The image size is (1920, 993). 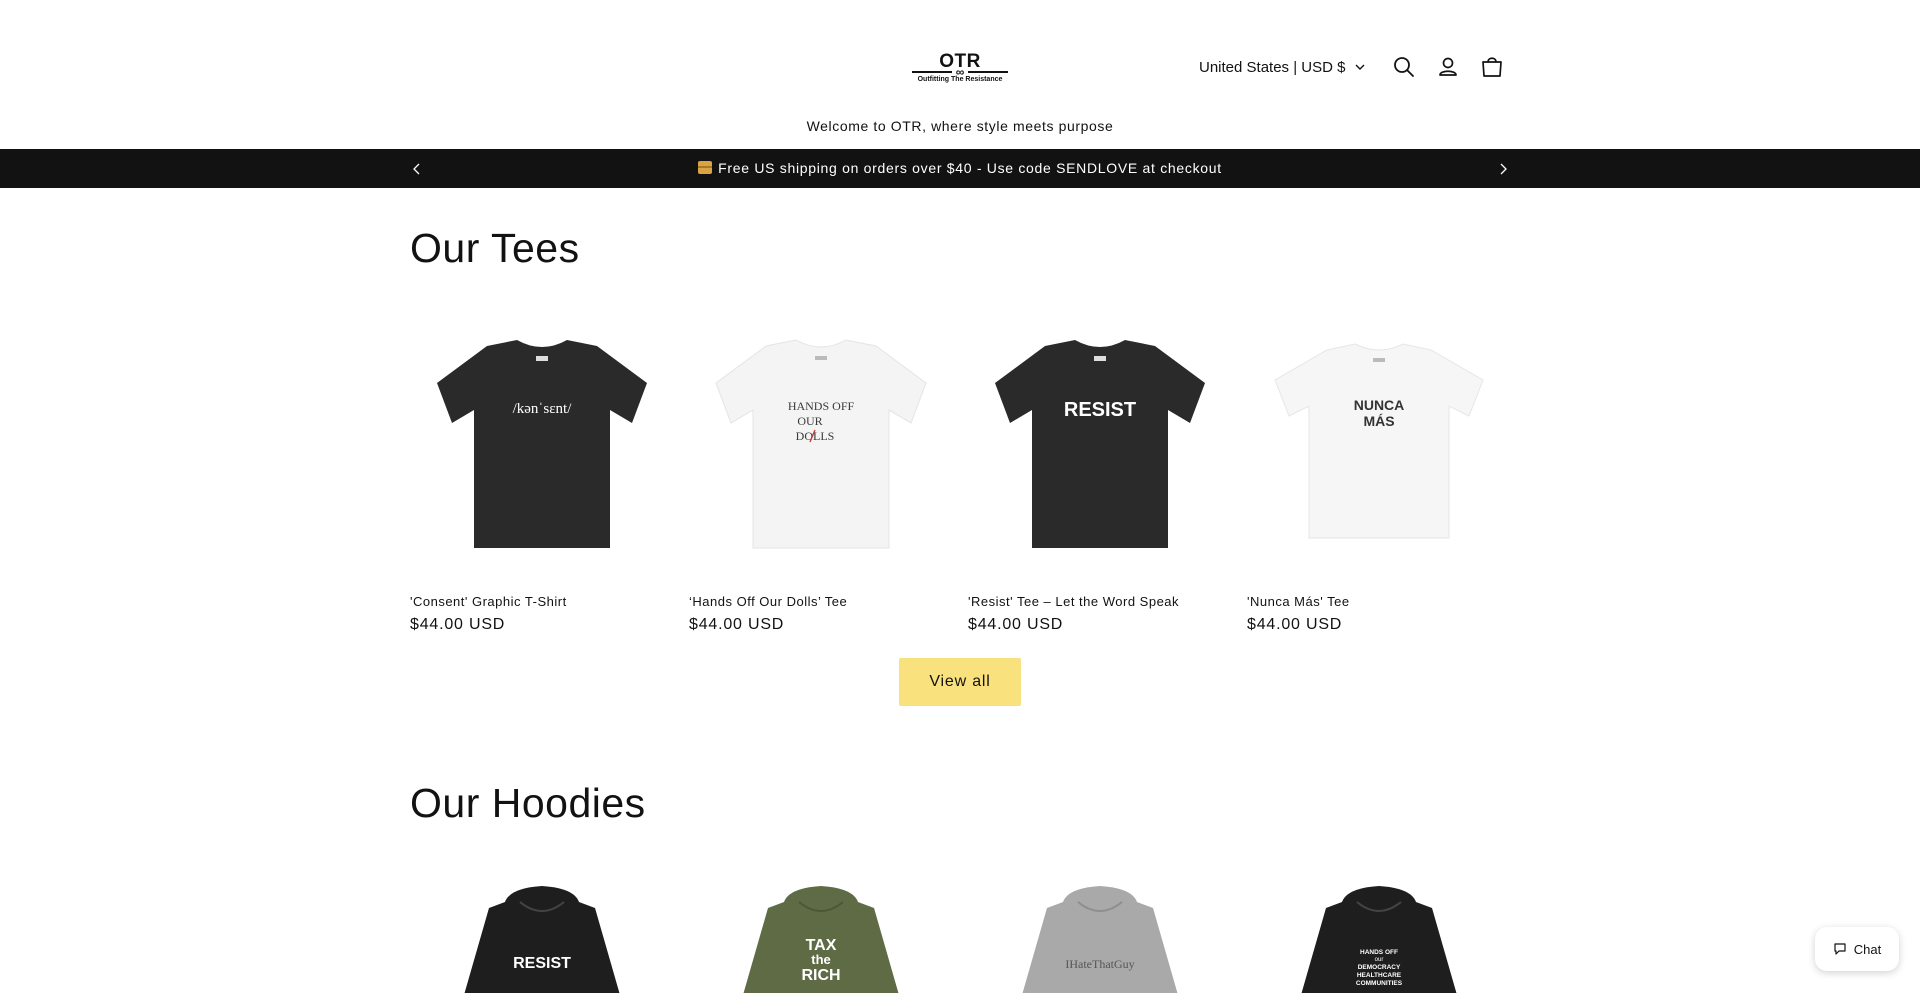 What do you see at coordinates (821, 601) in the screenshot?
I see `product-title: ‘Hands Off Our Dolls’ Tee` at bounding box center [821, 601].